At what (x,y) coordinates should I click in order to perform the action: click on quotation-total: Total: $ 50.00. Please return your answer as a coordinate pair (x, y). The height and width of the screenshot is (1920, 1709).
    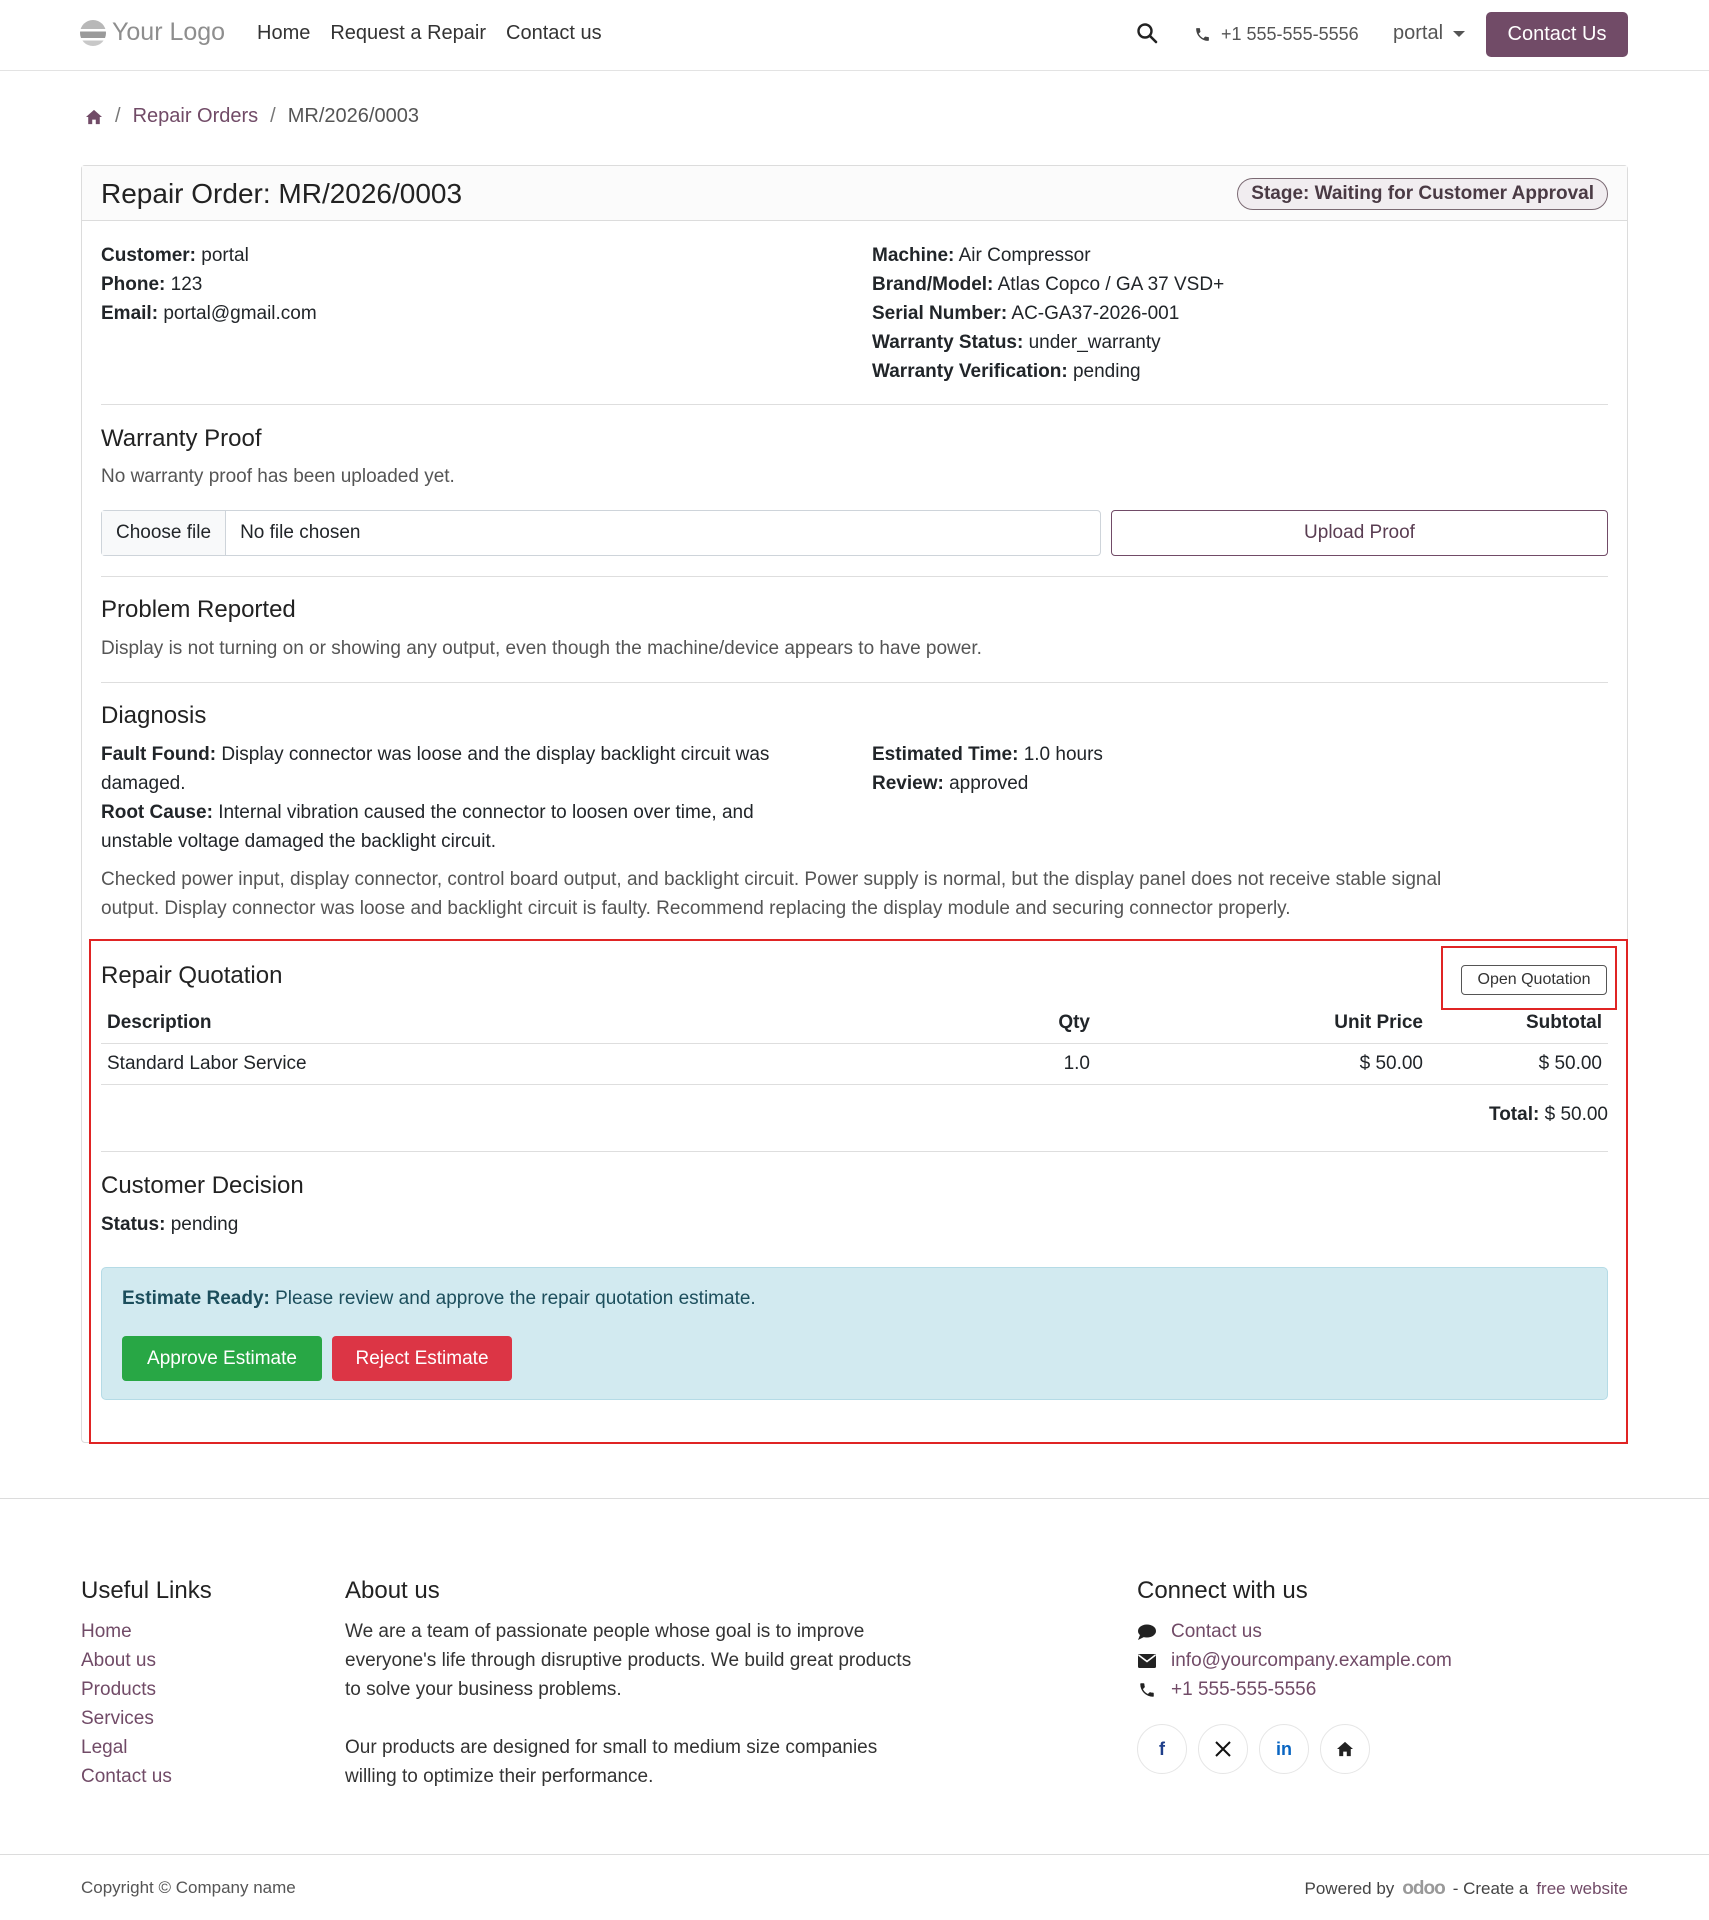
    Looking at the image, I should click on (1548, 1115).